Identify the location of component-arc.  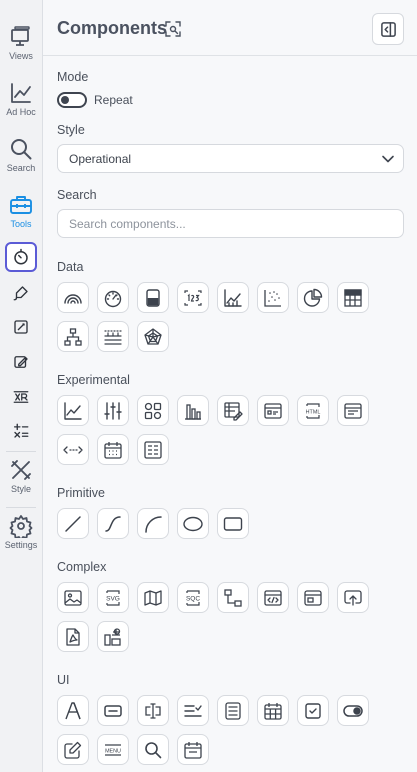
(153, 523).